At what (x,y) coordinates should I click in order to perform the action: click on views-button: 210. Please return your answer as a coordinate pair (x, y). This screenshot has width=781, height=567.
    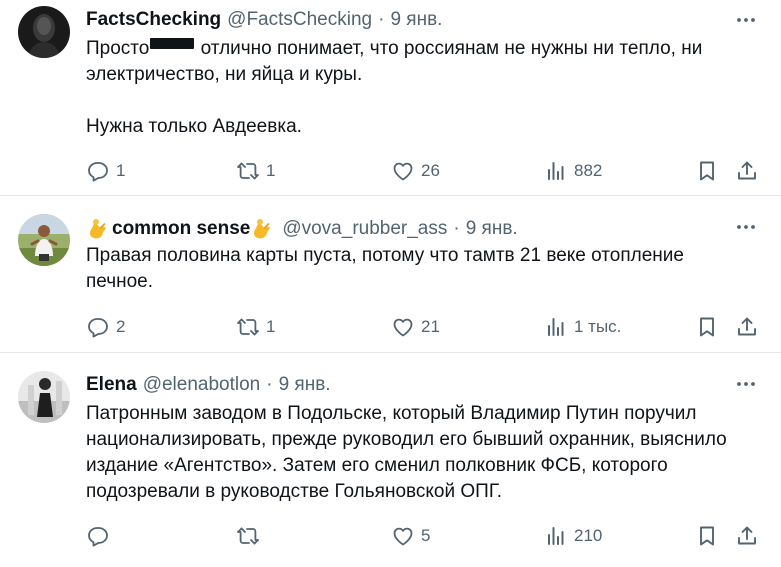
    Looking at the image, I should click on (573, 536).